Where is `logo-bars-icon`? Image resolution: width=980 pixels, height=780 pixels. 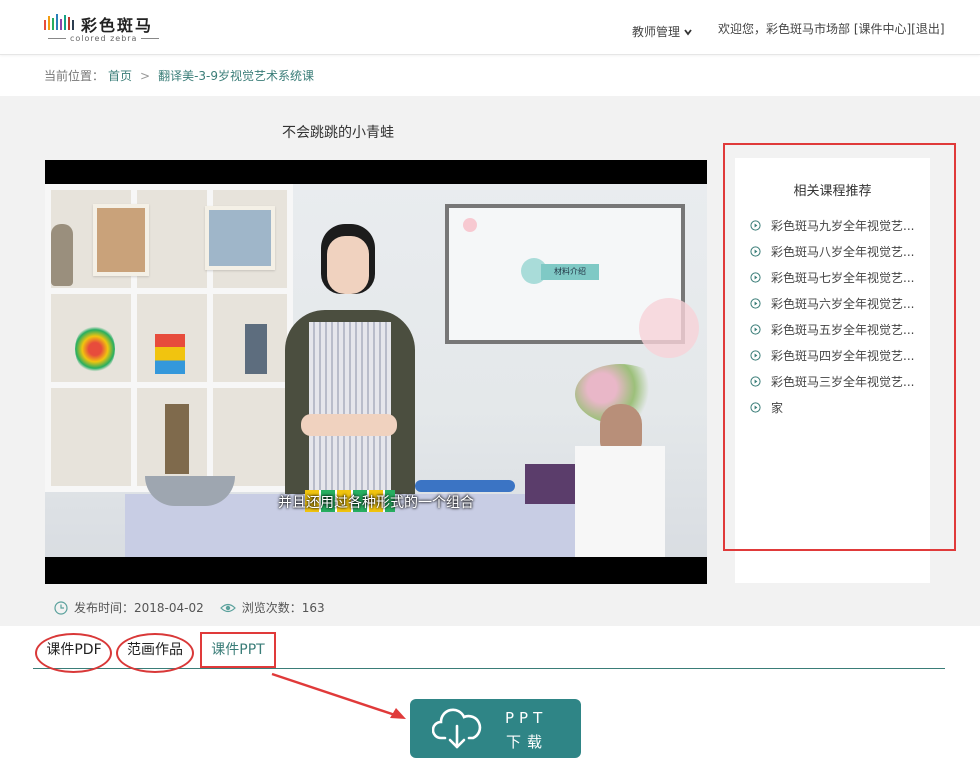 logo-bars-icon is located at coordinates (59, 22).